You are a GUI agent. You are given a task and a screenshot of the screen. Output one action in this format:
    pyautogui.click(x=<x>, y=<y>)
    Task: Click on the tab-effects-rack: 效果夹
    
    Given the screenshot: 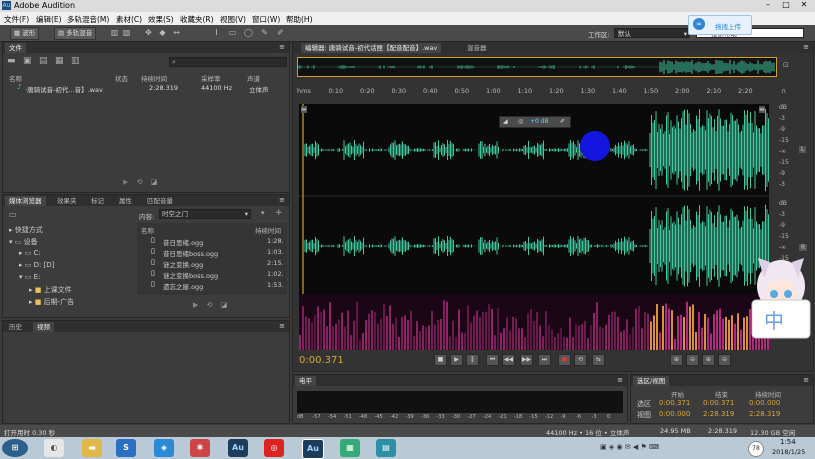 What is the action you would take?
    pyautogui.click(x=67, y=201)
    